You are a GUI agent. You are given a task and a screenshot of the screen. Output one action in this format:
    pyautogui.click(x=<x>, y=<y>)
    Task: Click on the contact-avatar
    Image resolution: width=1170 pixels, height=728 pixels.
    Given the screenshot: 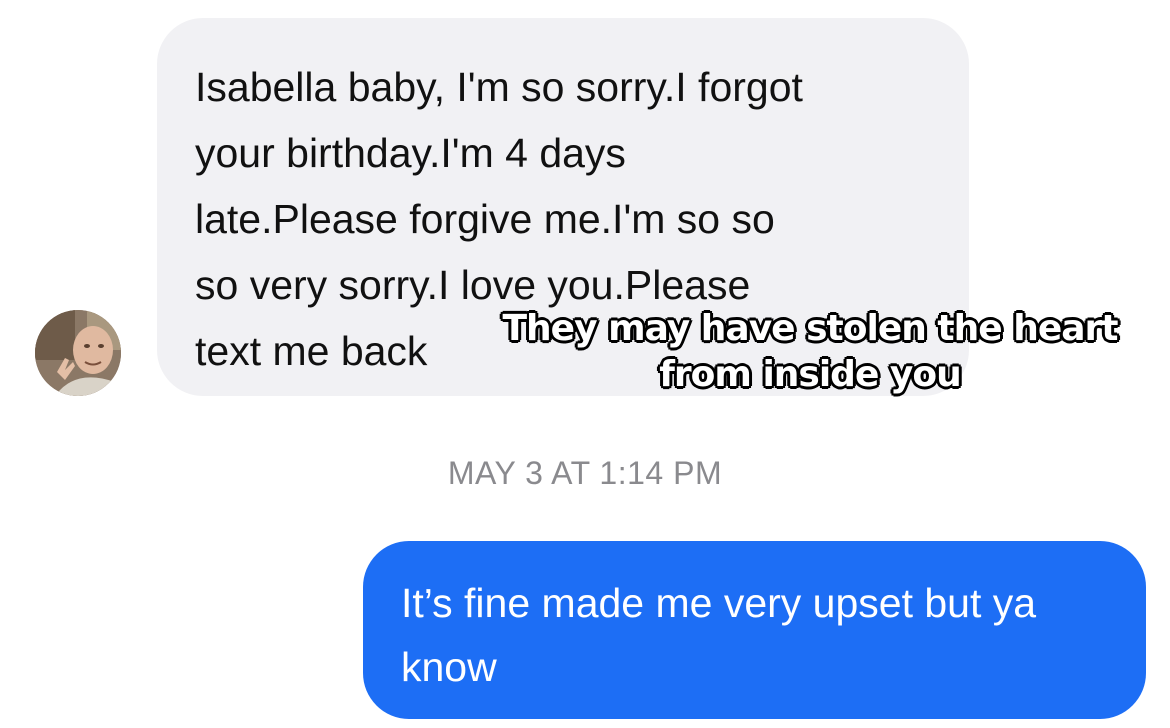 What is the action you would take?
    pyautogui.click(x=78, y=353)
    